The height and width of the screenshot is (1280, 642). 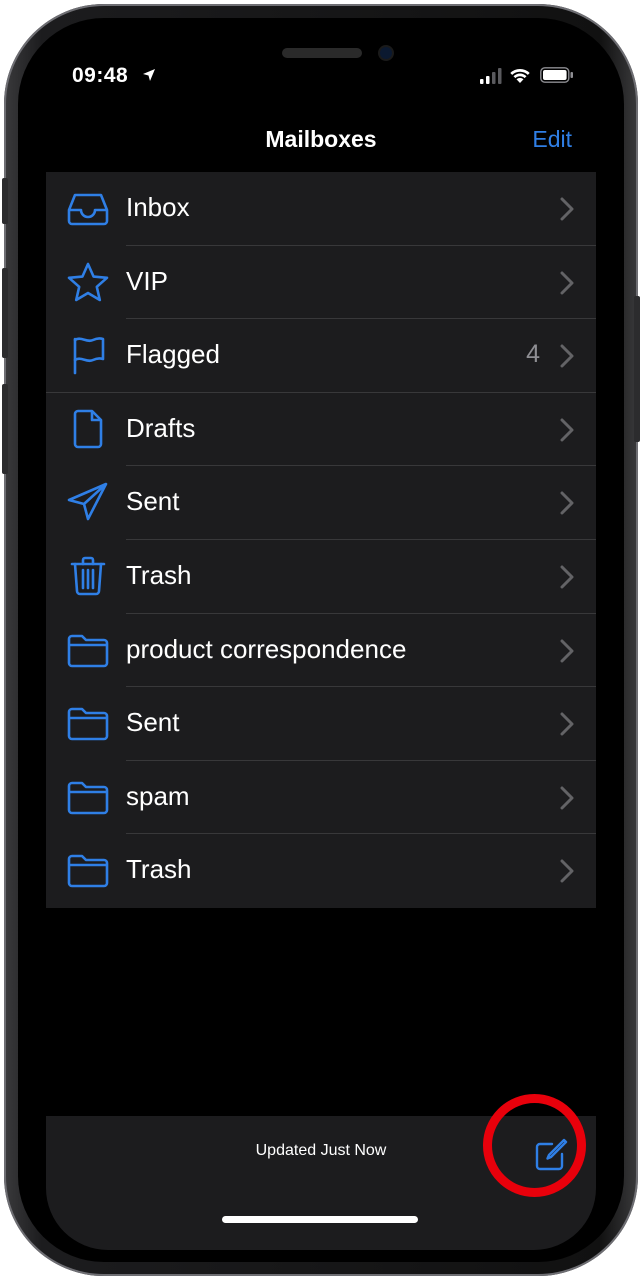 What do you see at coordinates (147, 280) in the screenshot?
I see `mailbox-label: VIP` at bounding box center [147, 280].